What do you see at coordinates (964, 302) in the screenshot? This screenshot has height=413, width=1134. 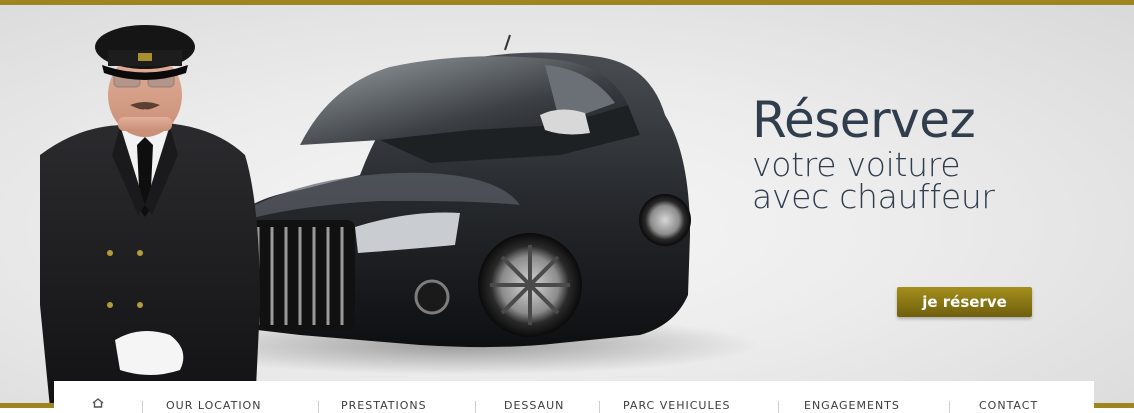 I see `reserve-button: je réserve` at bounding box center [964, 302].